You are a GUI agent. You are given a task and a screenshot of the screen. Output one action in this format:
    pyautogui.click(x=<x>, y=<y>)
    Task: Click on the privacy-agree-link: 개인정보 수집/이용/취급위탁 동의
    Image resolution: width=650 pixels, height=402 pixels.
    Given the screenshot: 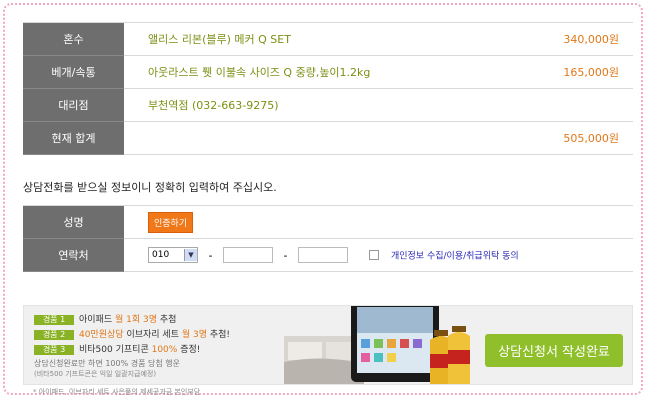 What is the action you would take?
    pyautogui.click(x=455, y=257)
    